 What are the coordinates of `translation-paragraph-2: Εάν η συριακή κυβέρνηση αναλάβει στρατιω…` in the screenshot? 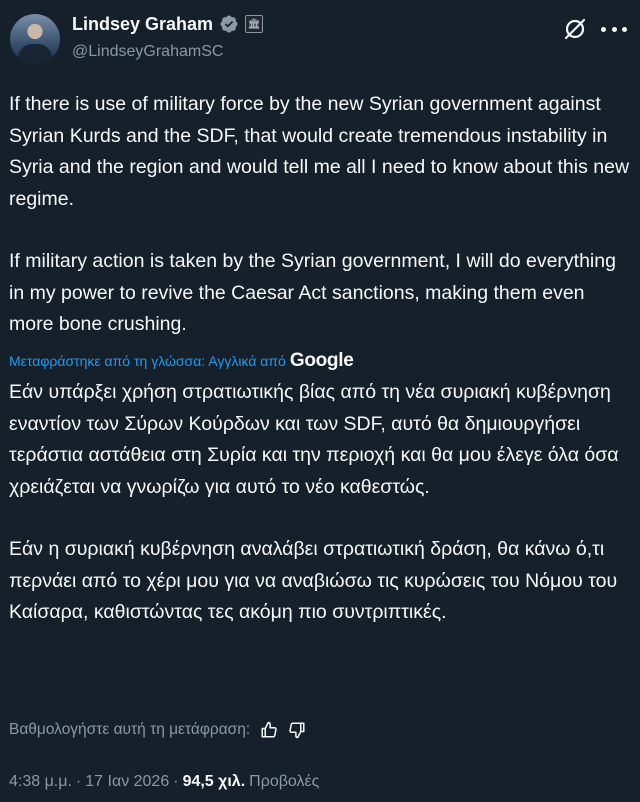 It's located at (313, 580).